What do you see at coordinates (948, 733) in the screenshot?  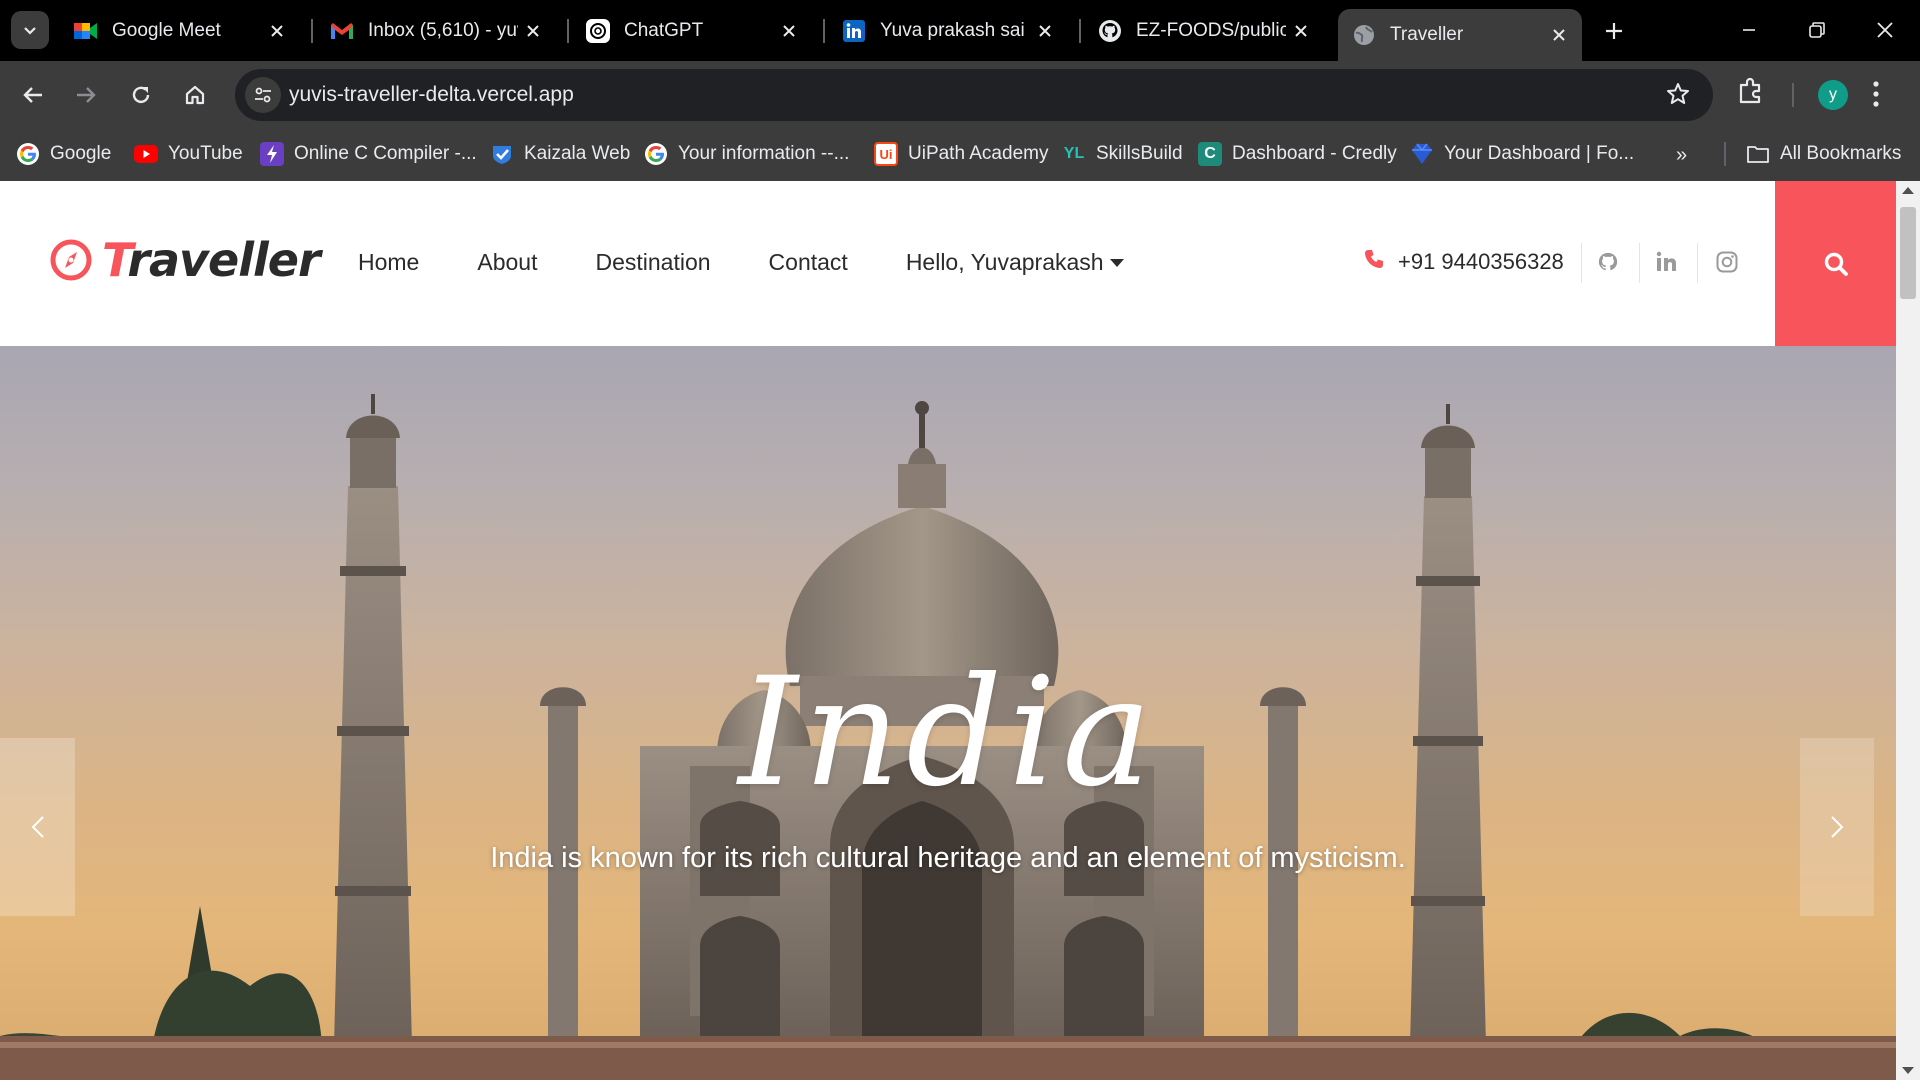 I see `hero-title: India` at bounding box center [948, 733].